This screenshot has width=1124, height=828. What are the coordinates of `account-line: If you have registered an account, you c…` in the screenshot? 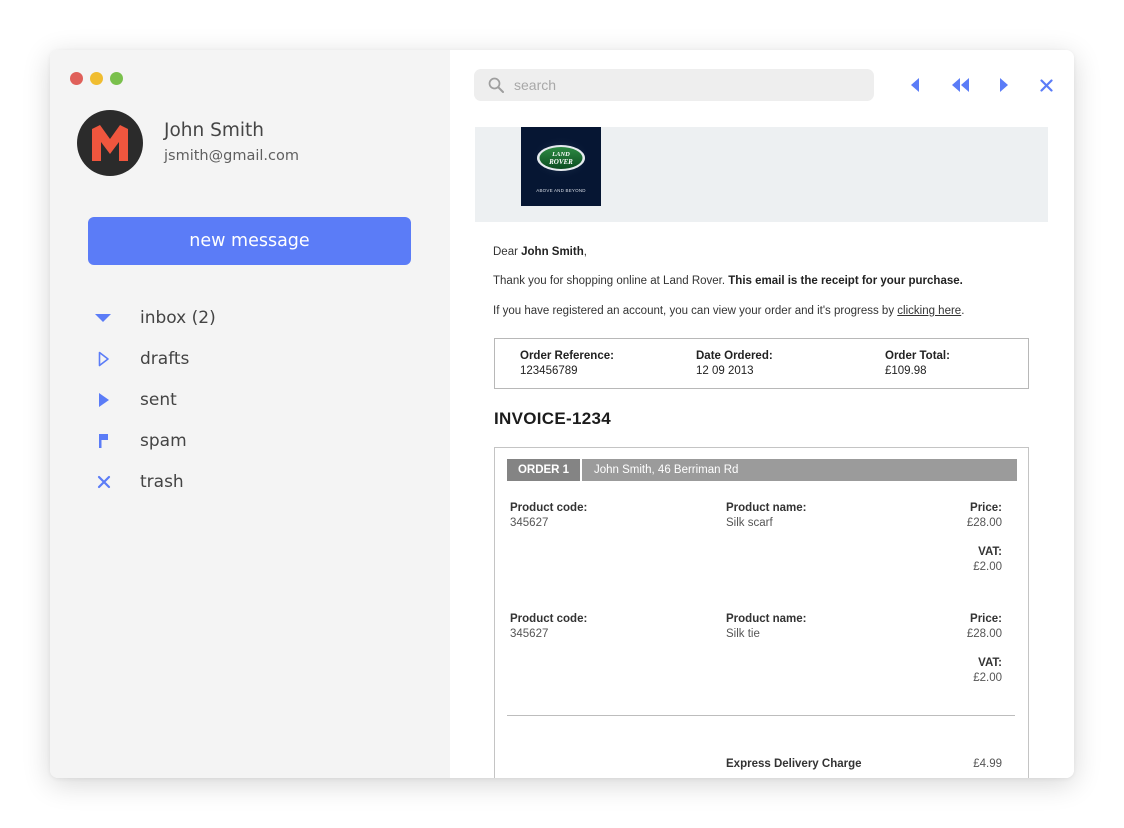 It's located at (728, 311).